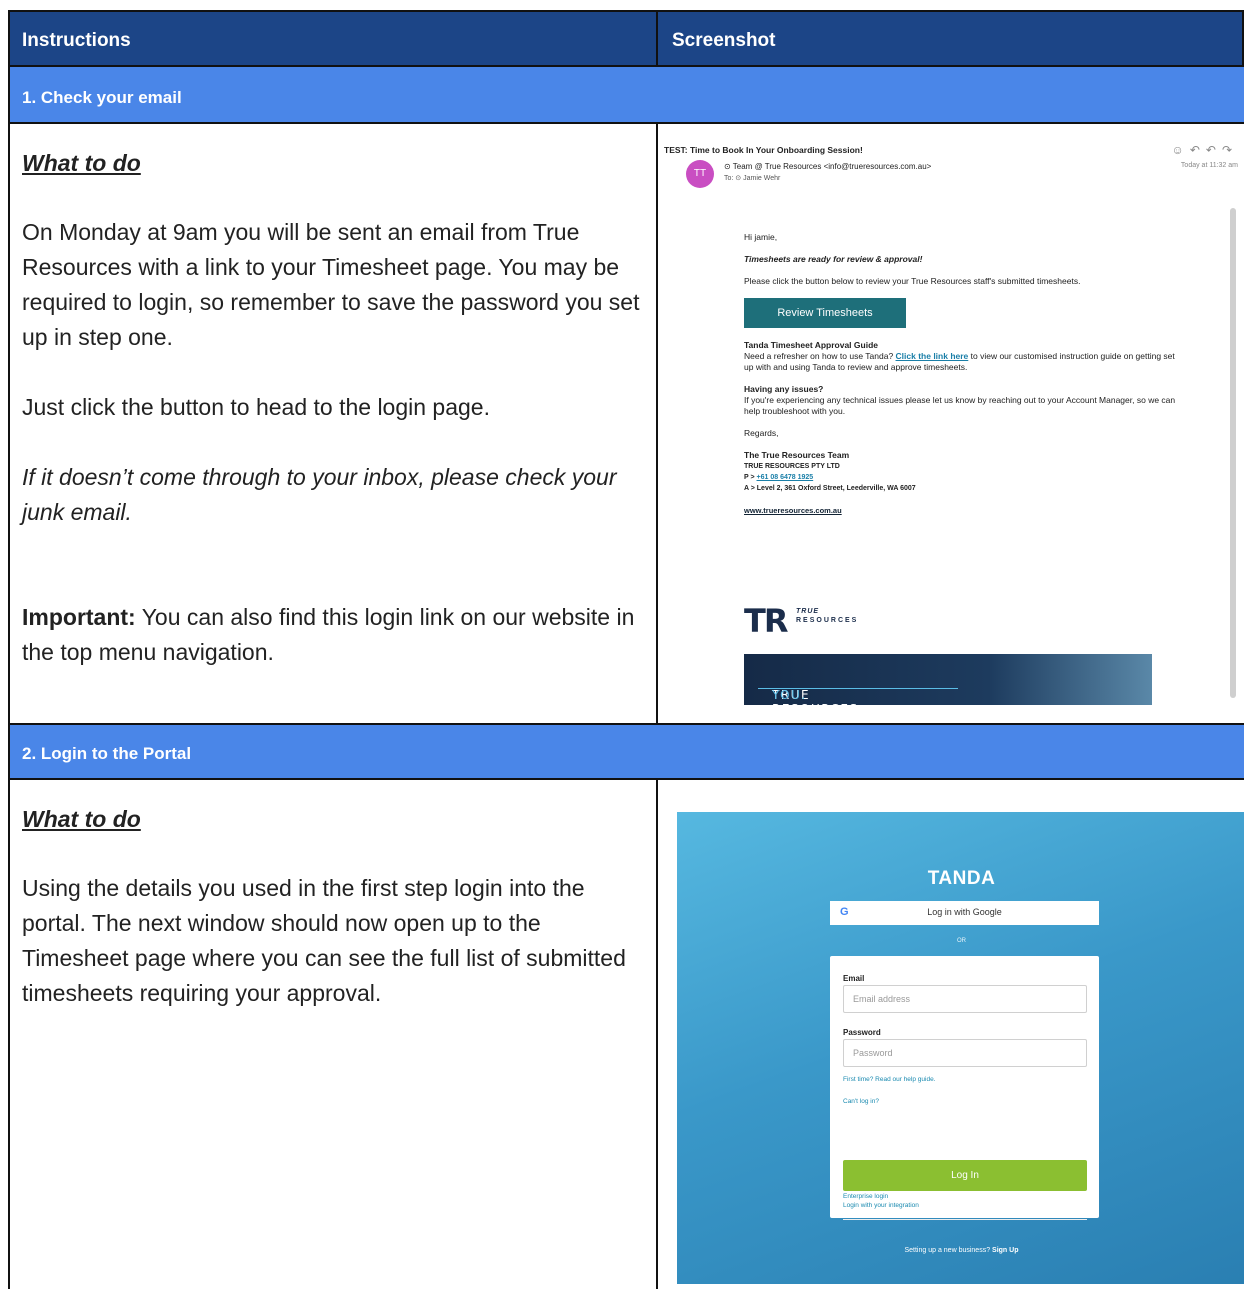 The image size is (1244, 1289). What do you see at coordinates (107, 753) in the screenshot?
I see `section-title-2: 2. Login to the Portal` at bounding box center [107, 753].